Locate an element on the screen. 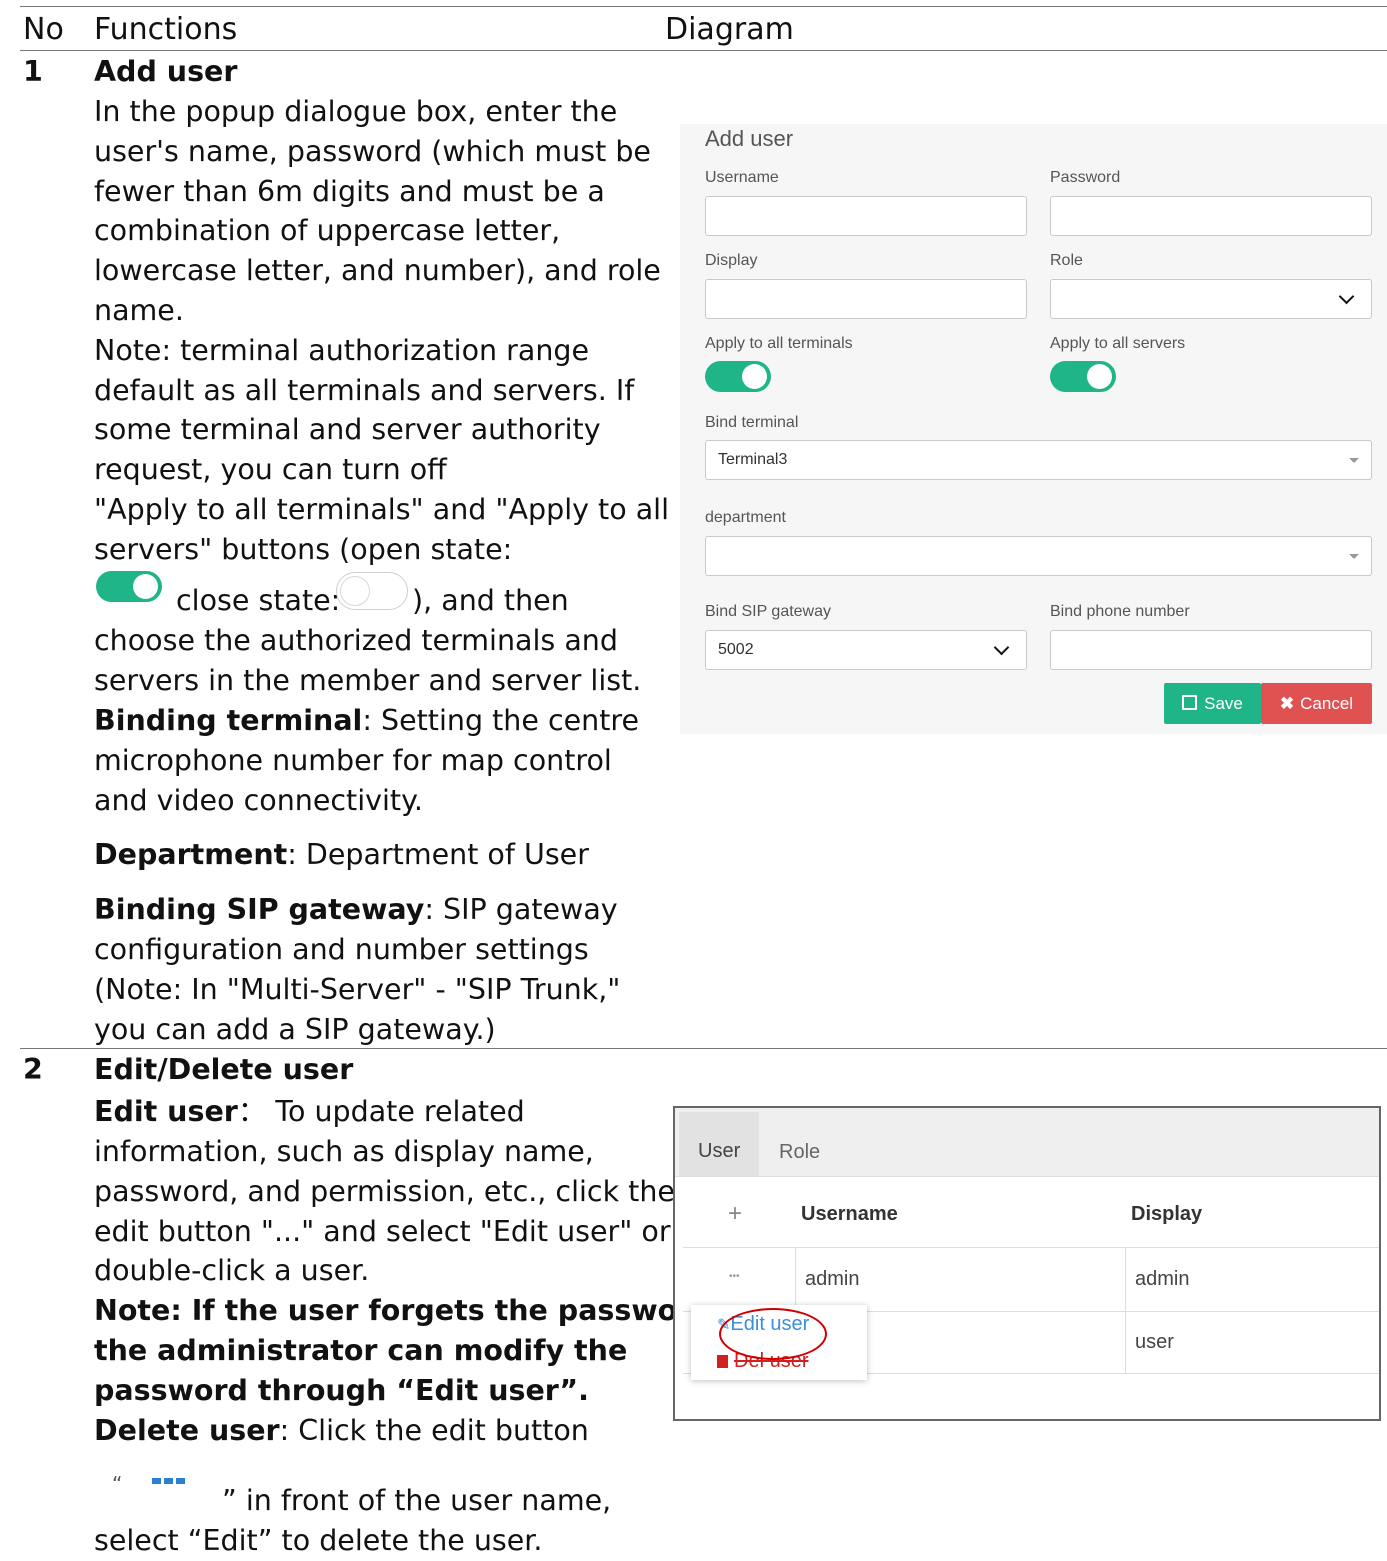  trash-icon is located at coordinates (722, 1361).